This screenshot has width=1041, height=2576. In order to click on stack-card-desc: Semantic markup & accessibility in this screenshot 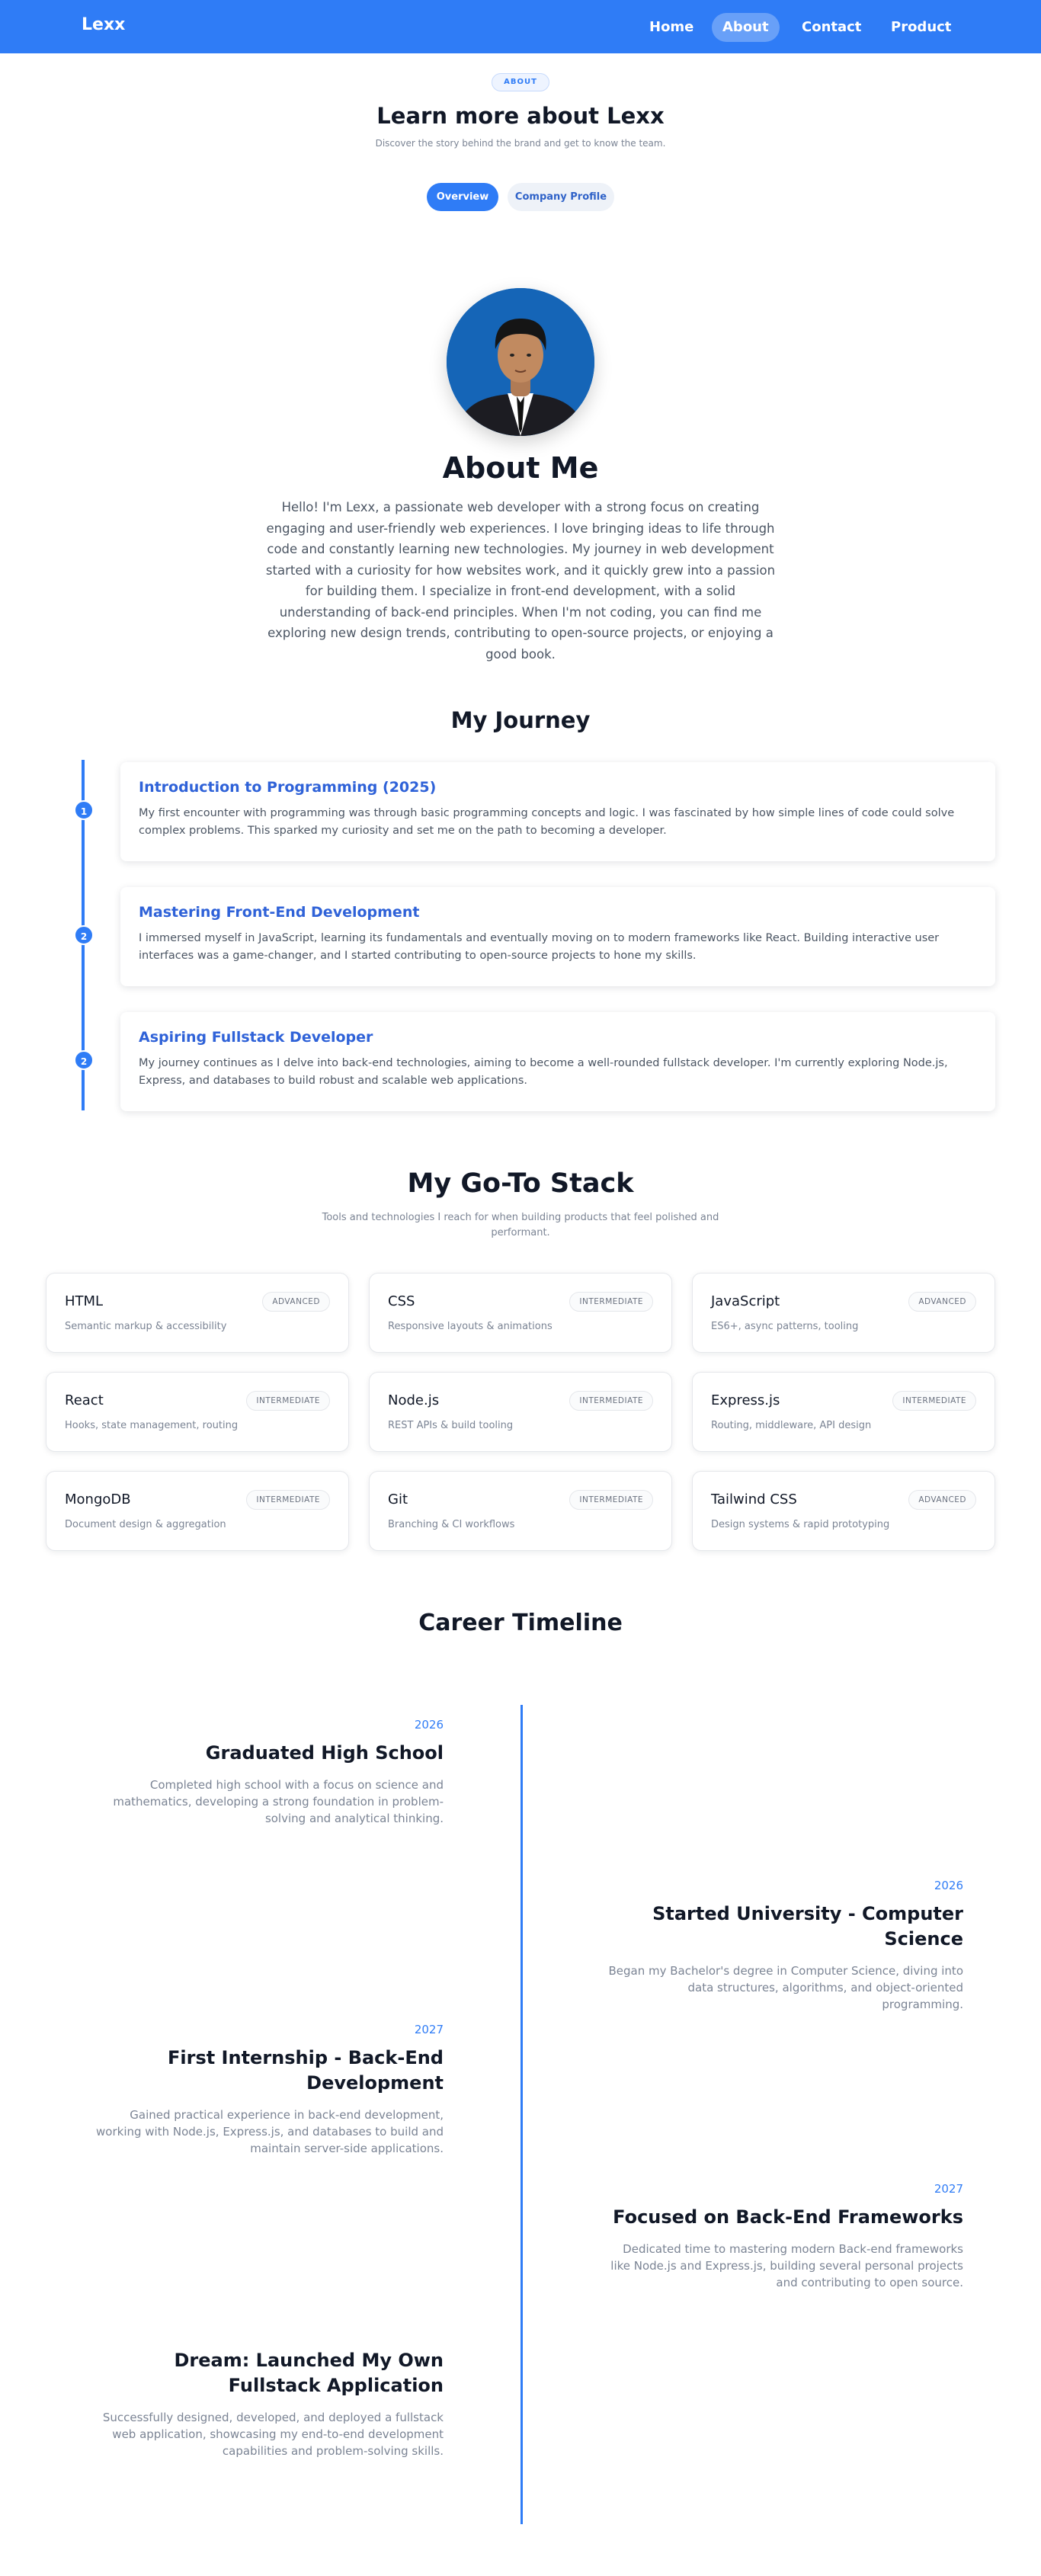, I will do `click(146, 1326)`.